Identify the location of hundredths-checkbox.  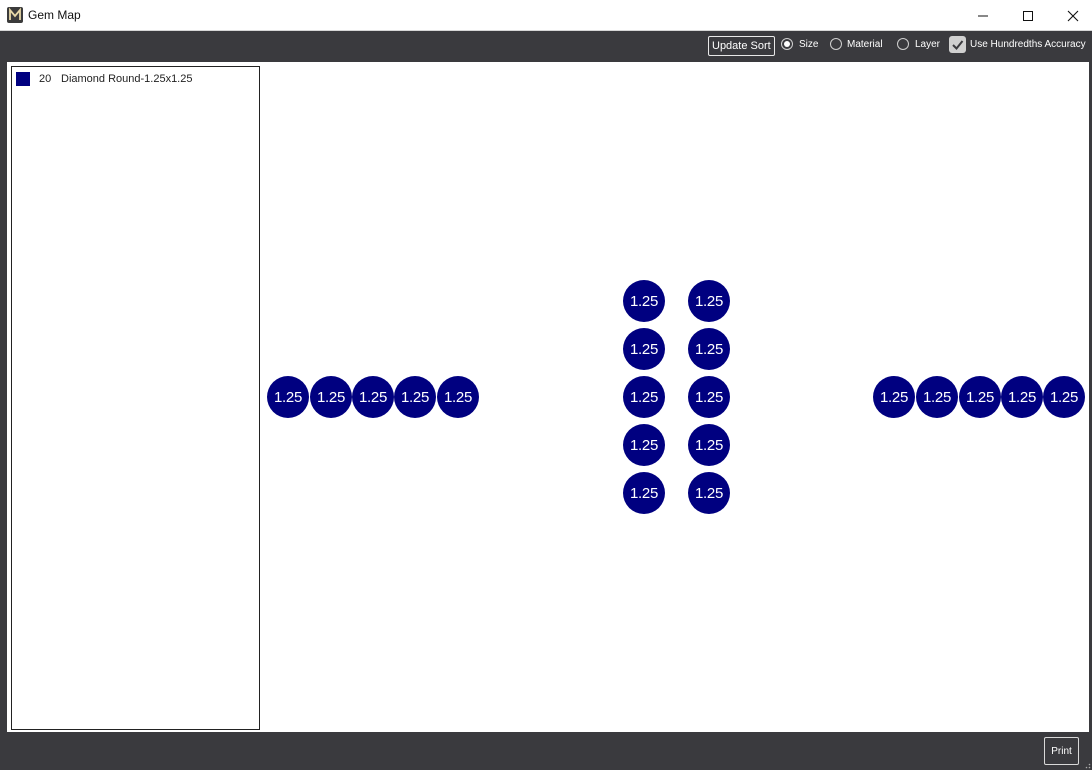
(957, 44).